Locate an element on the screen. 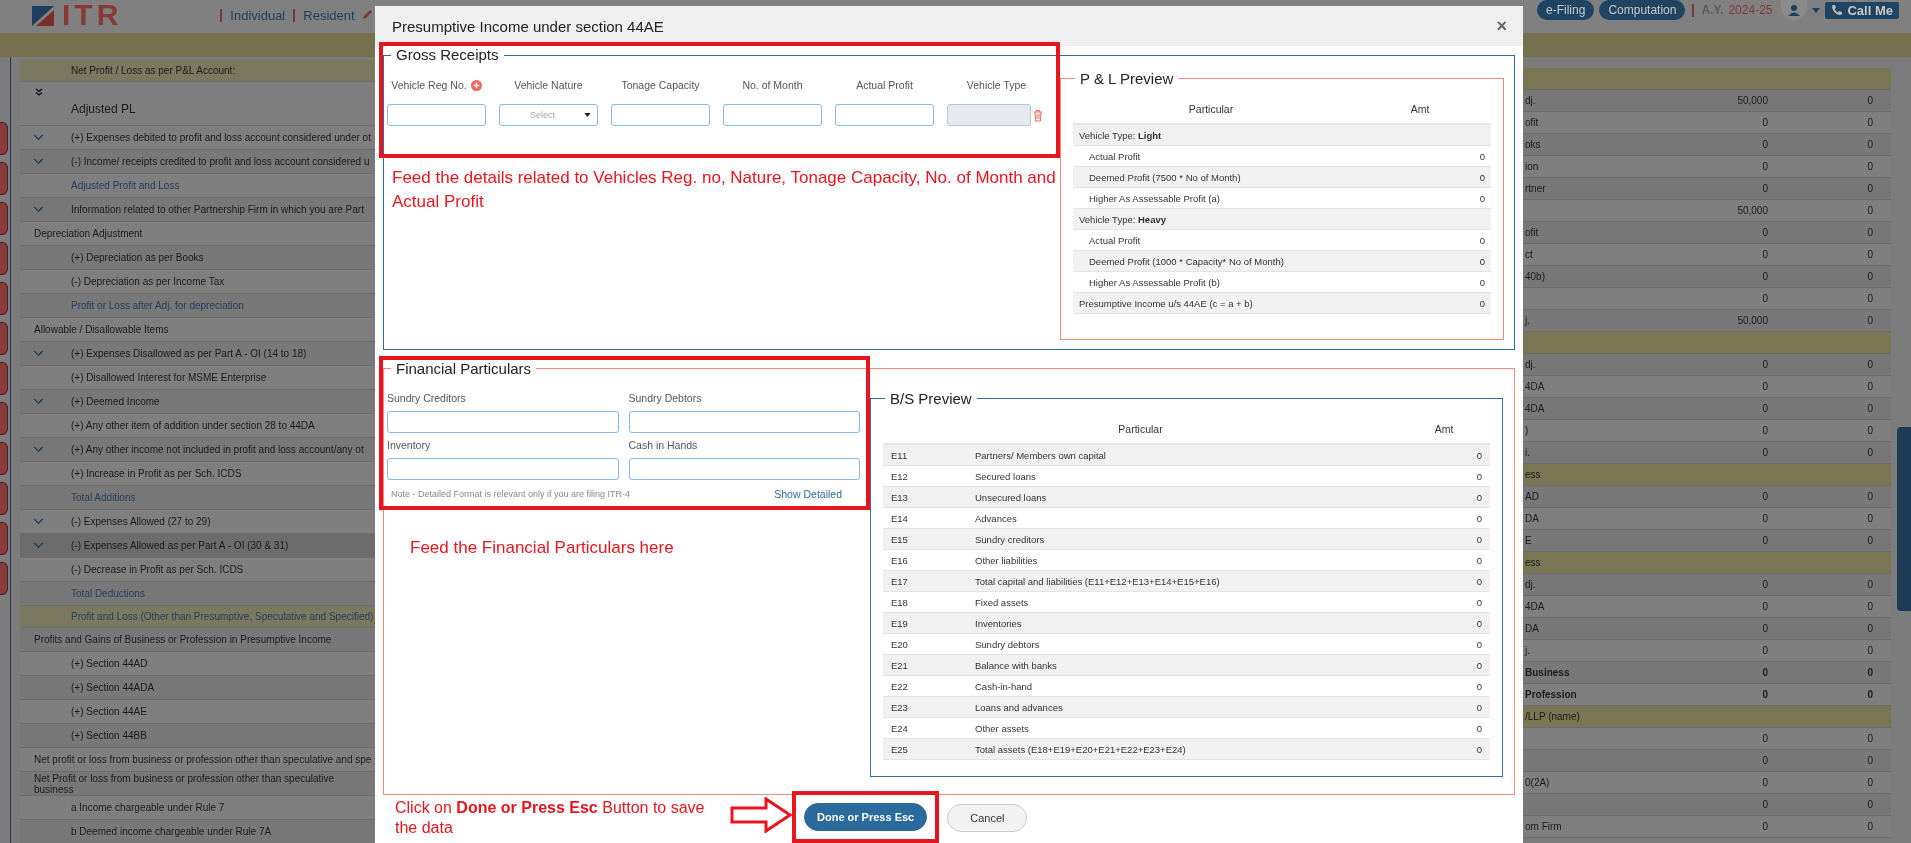  row-label: 40b) is located at coordinates (1535, 276).